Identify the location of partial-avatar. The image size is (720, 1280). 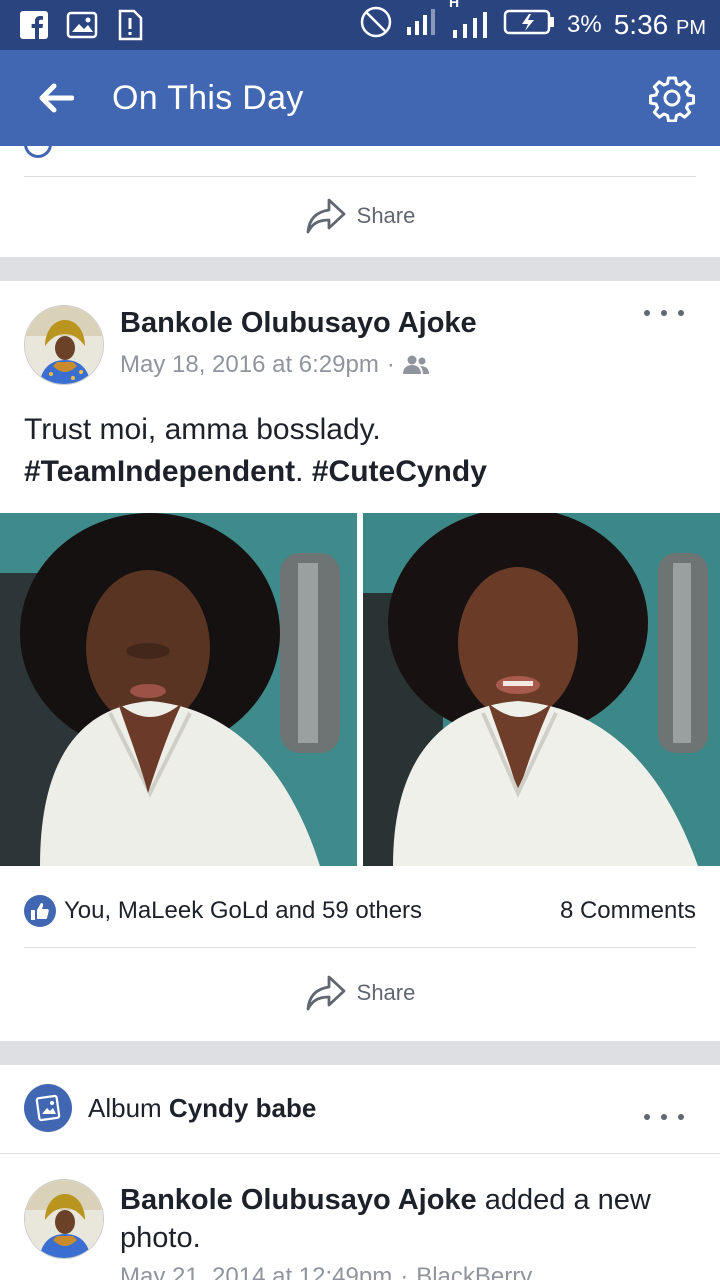
(38, 152).